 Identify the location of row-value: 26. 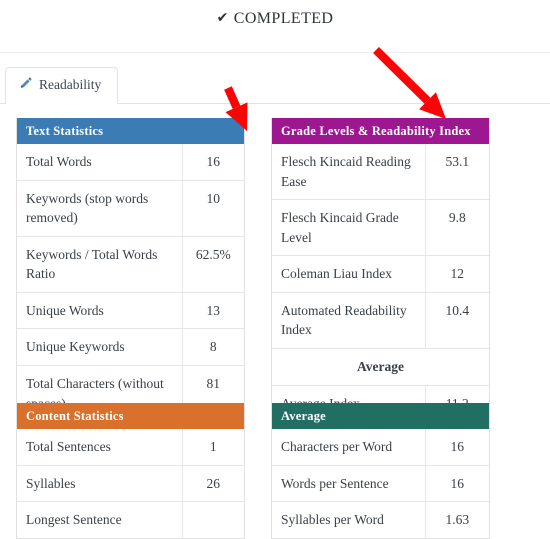
(212, 483).